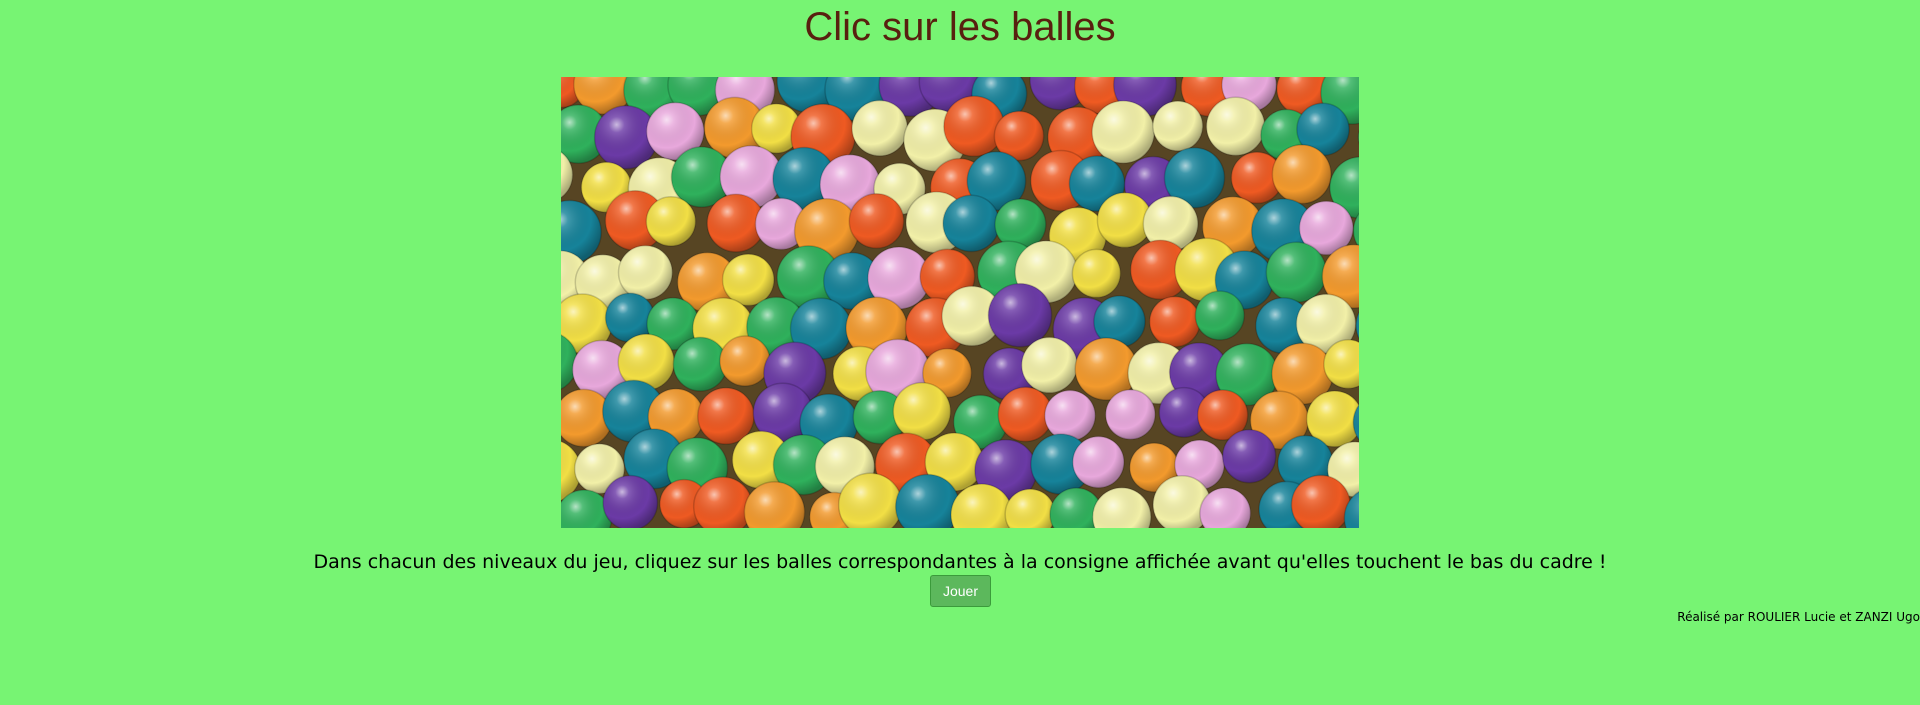 The width and height of the screenshot is (1920, 705). What do you see at coordinates (1798, 617) in the screenshot?
I see `credits-text: Réalisé par ROULIER Lucie et ZANZI Ugo` at bounding box center [1798, 617].